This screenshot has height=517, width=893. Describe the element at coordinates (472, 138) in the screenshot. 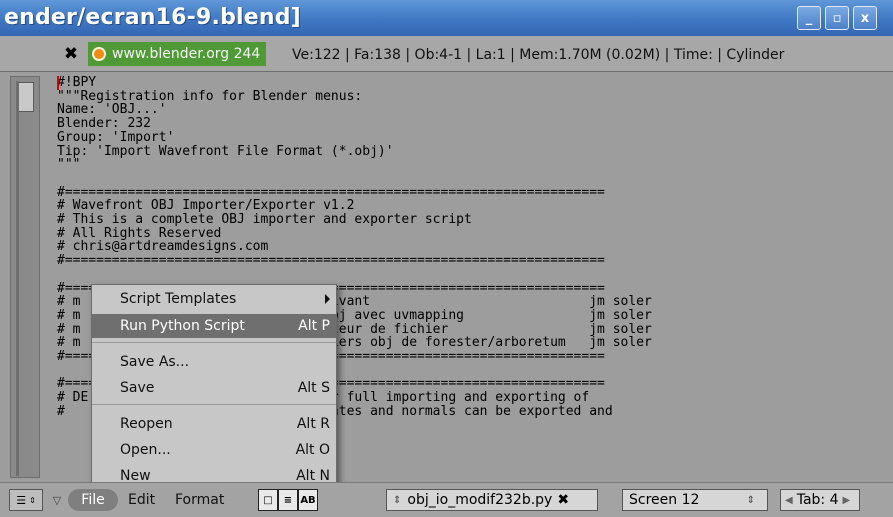

I see `code-line: Group: 'Import'` at that location.